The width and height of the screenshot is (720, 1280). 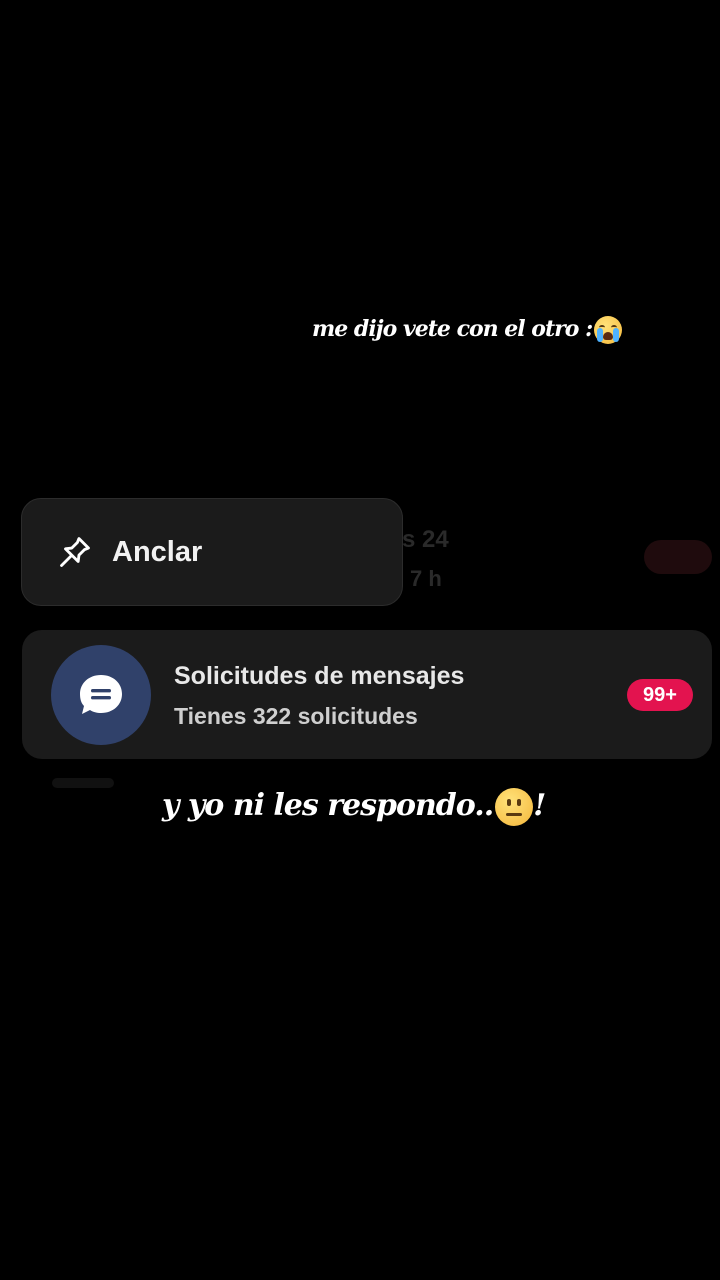 What do you see at coordinates (75, 552) in the screenshot?
I see `pin-icon` at bounding box center [75, 552].